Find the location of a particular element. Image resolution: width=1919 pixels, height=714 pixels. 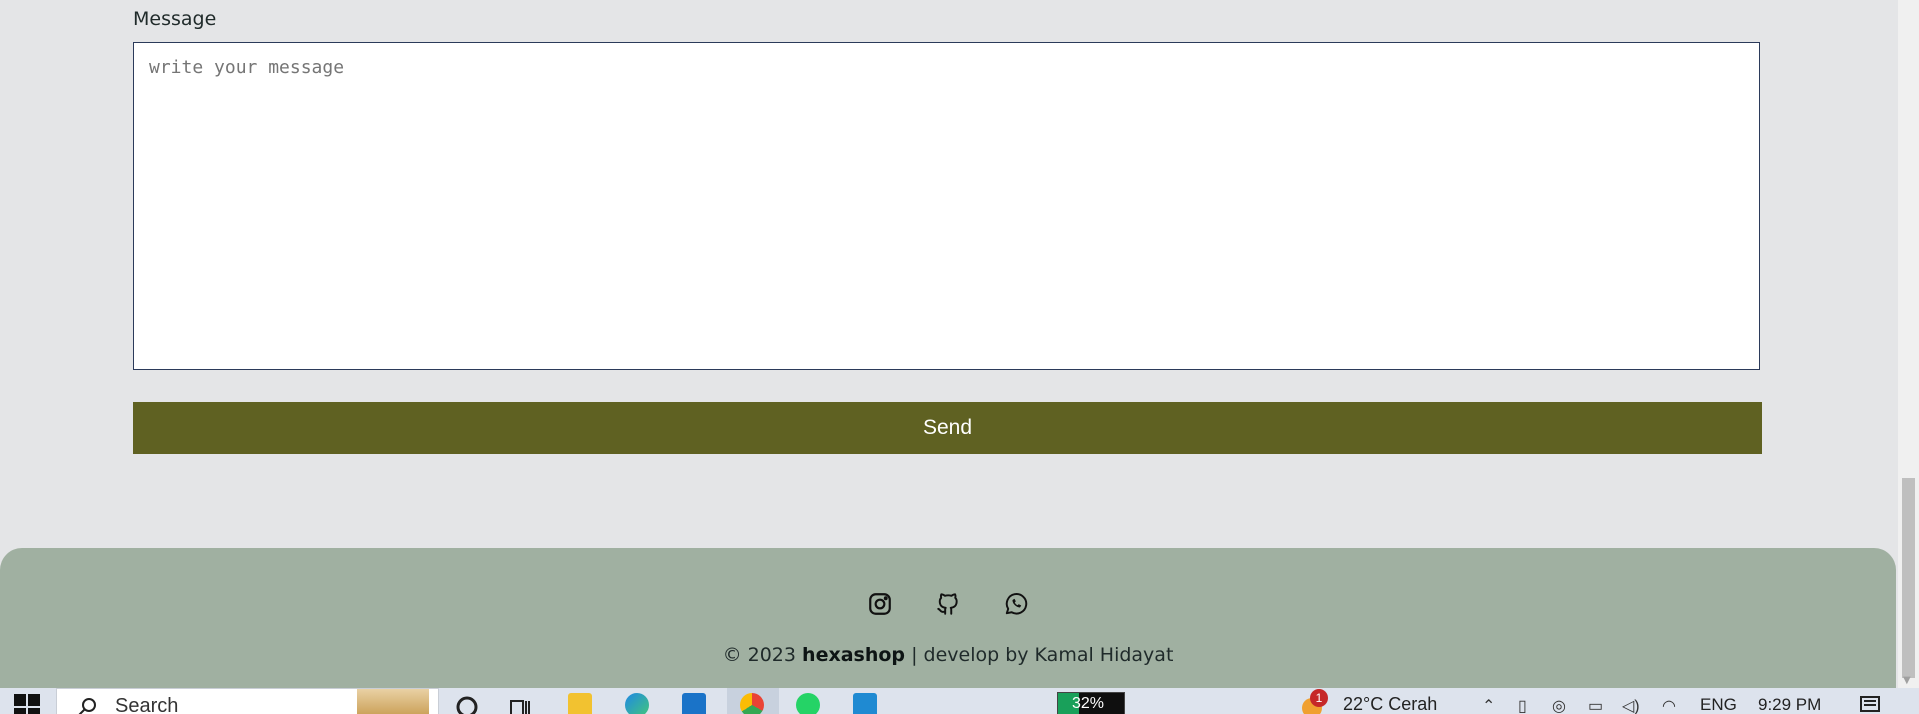

wifi-icon: ◠ is located at coordinates (1669, 705).